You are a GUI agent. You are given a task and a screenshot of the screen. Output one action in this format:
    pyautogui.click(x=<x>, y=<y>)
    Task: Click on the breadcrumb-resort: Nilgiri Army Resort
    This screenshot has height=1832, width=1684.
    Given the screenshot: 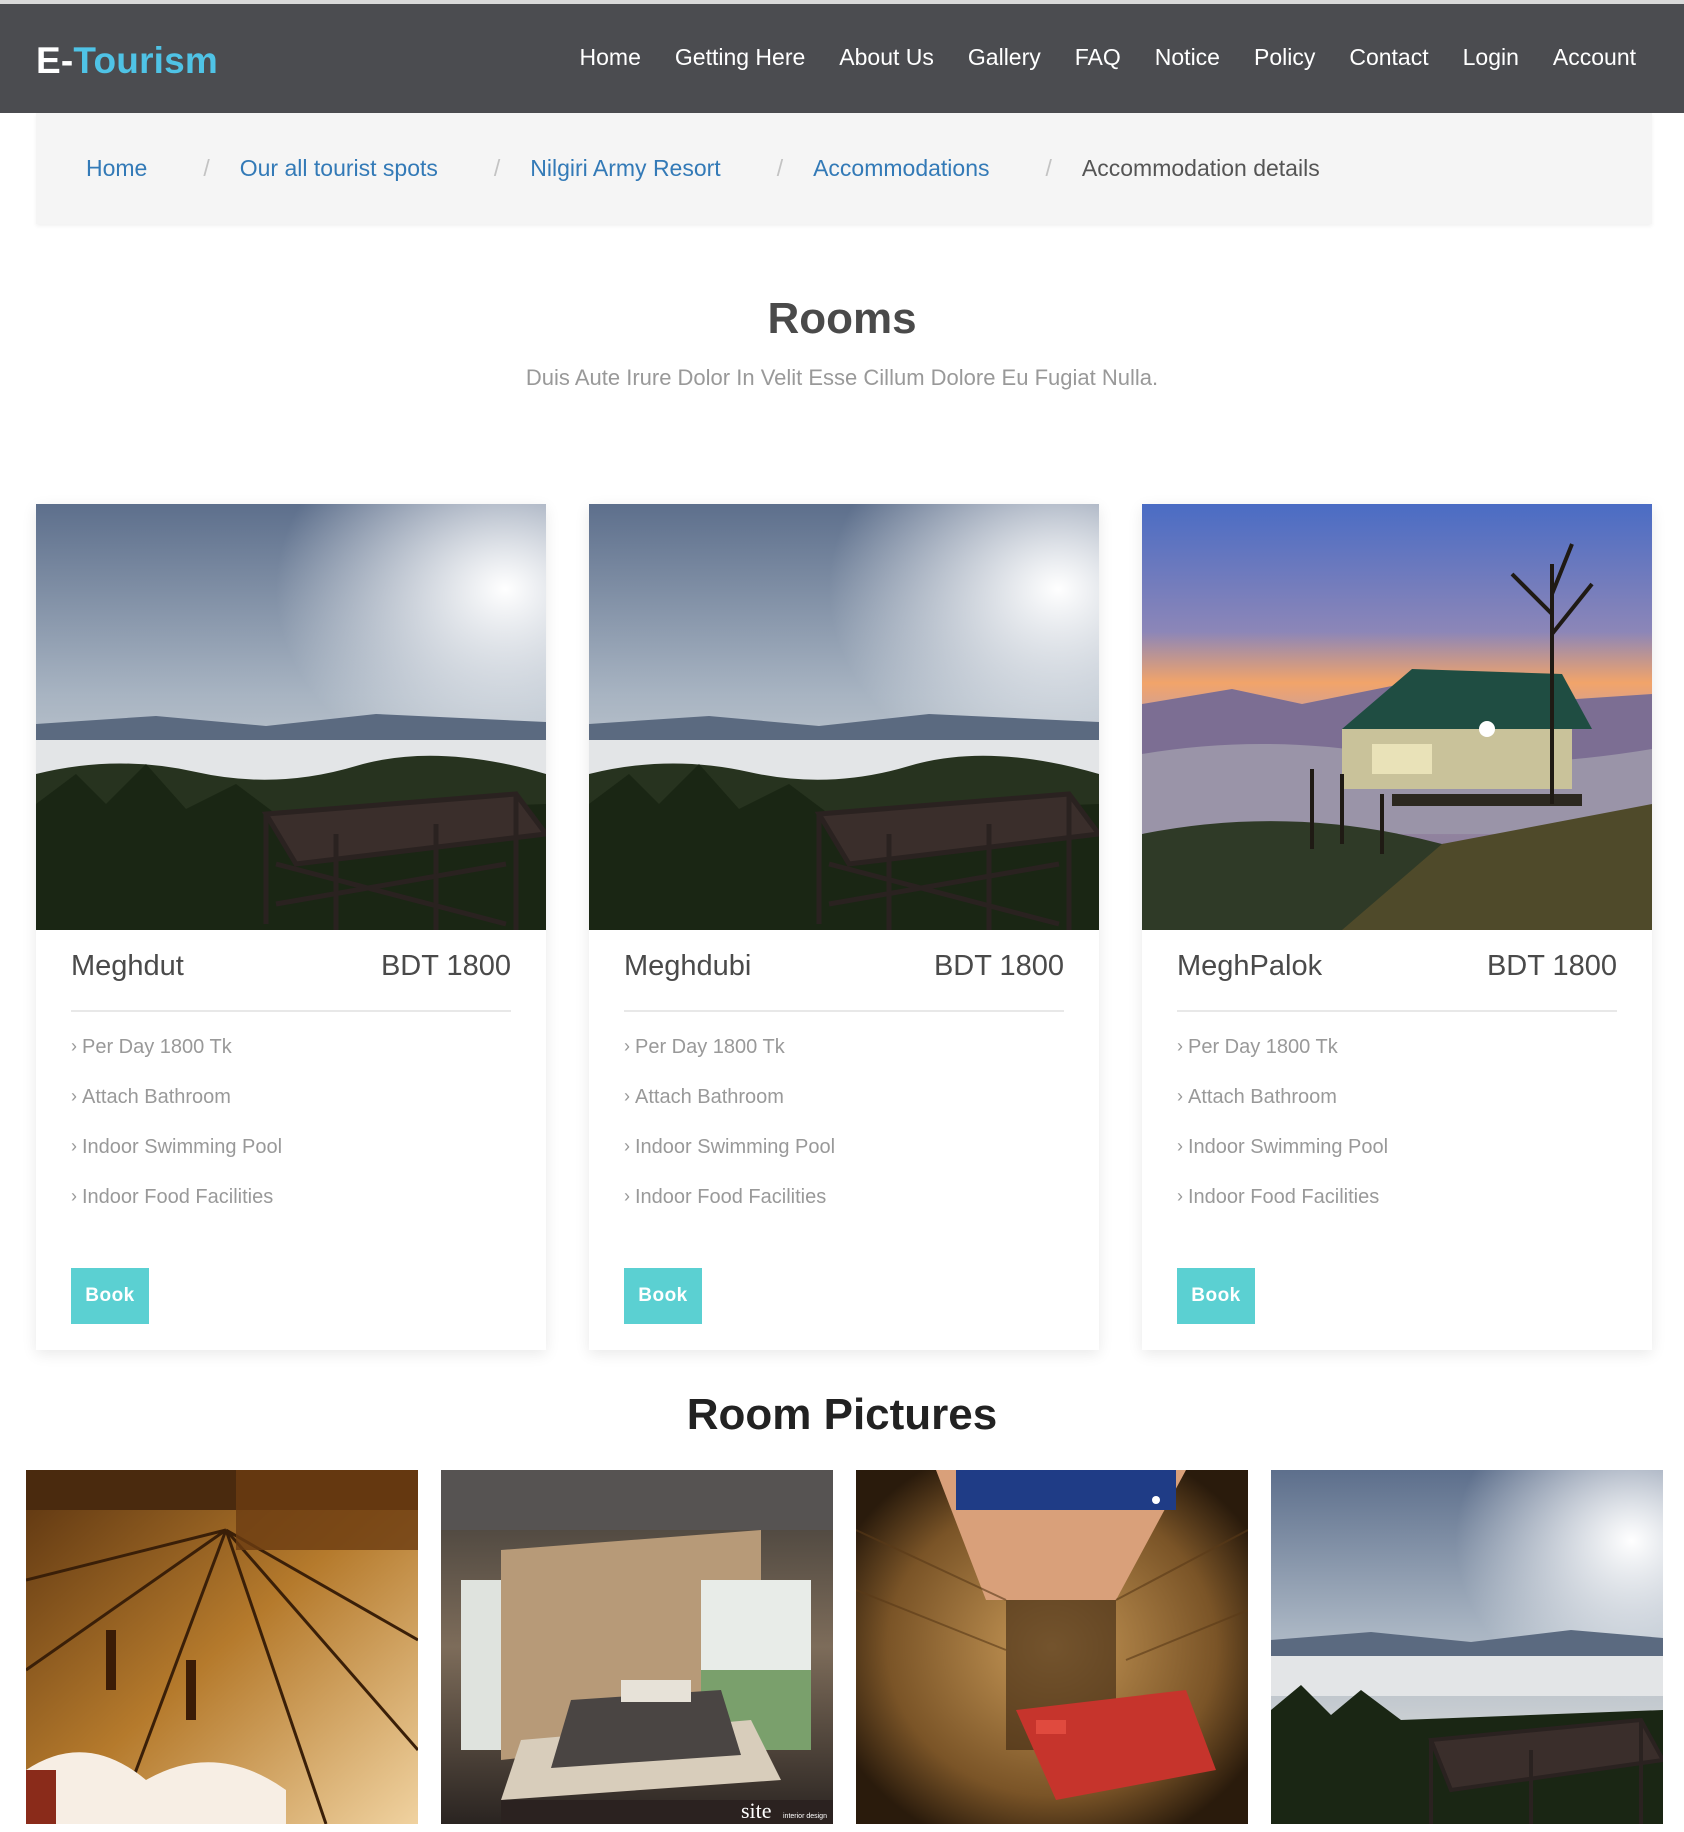 What is the action you would take?
    pyautogui.click(x=625, y=168)
    